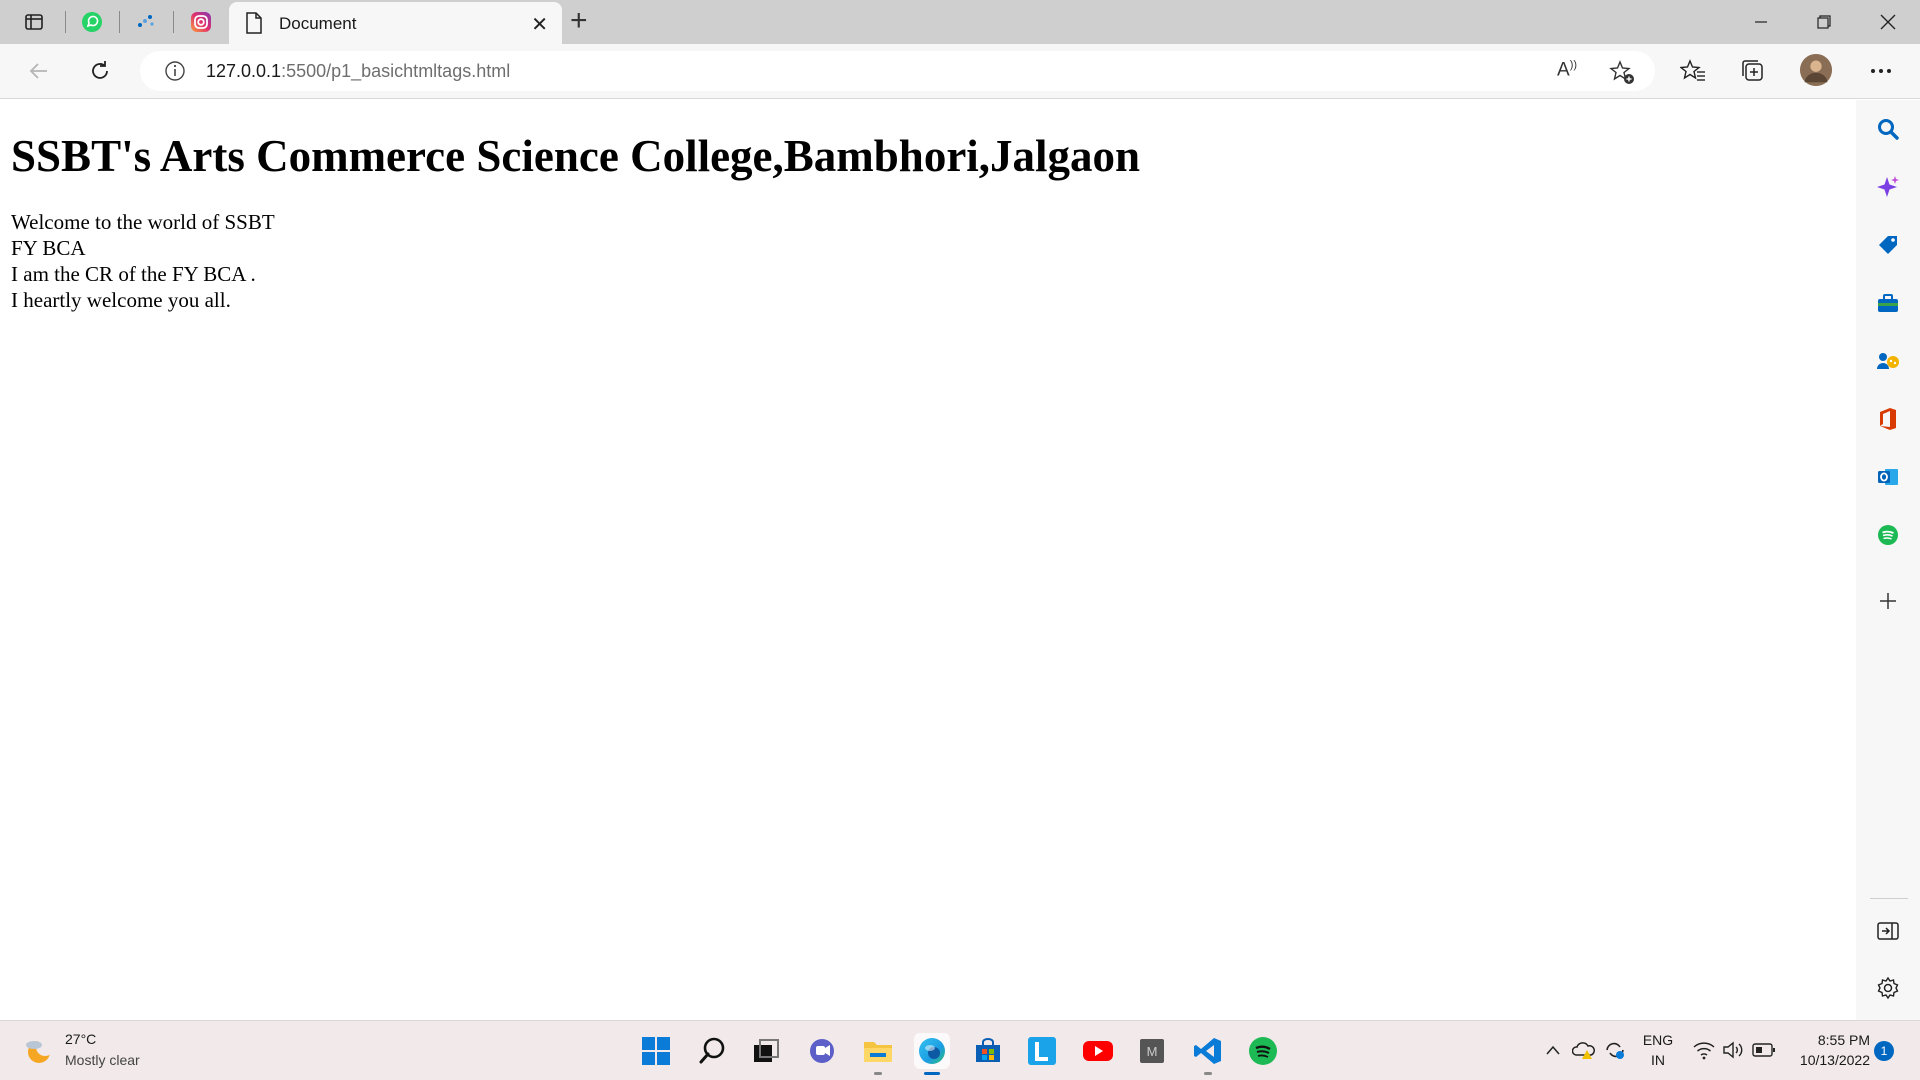 The height and width of the screenshot is (1080, 1920). Describe the element at coordinates (1888, 535) in the screenshot. I see `spotify-icon` at that location.